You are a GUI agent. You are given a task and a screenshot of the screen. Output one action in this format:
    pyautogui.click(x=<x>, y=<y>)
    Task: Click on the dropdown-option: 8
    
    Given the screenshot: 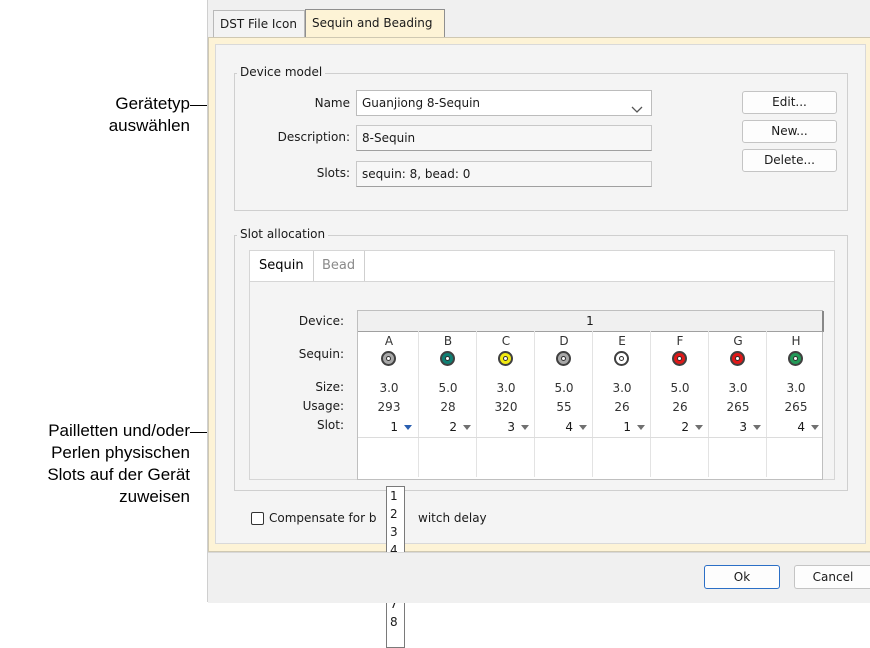 What is the action you would take?
    pyautogui.click(x=395, y=622)
    